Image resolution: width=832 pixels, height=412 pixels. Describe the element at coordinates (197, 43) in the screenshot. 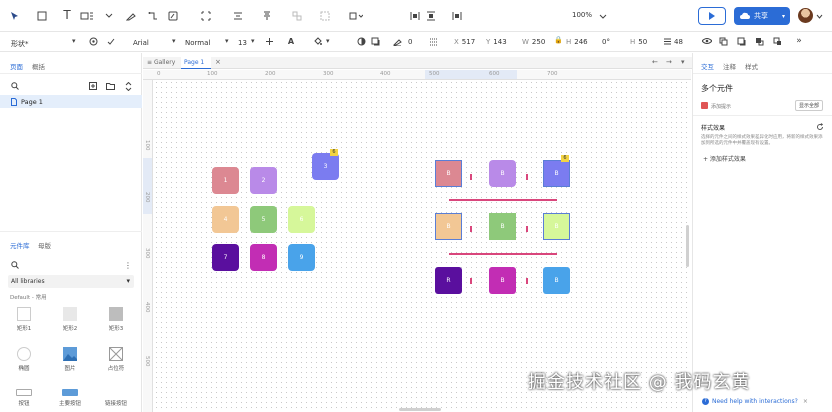

I see `font-style-select: Normal` at that location.